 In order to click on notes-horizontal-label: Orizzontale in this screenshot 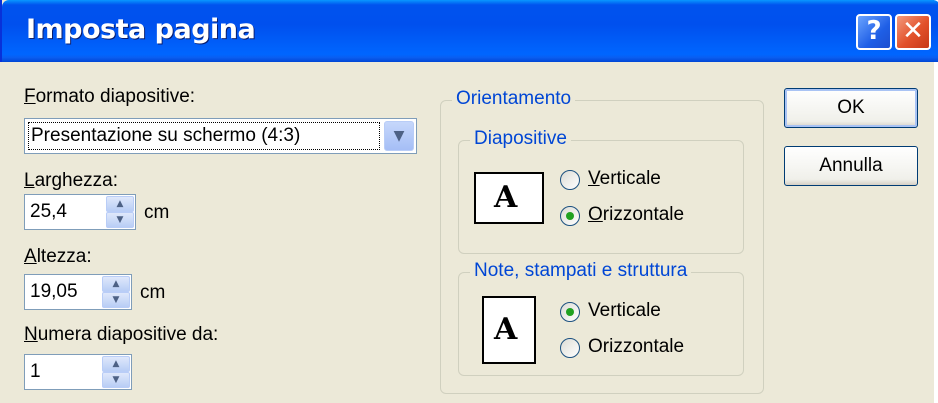, I will do `click(636, 347)`.